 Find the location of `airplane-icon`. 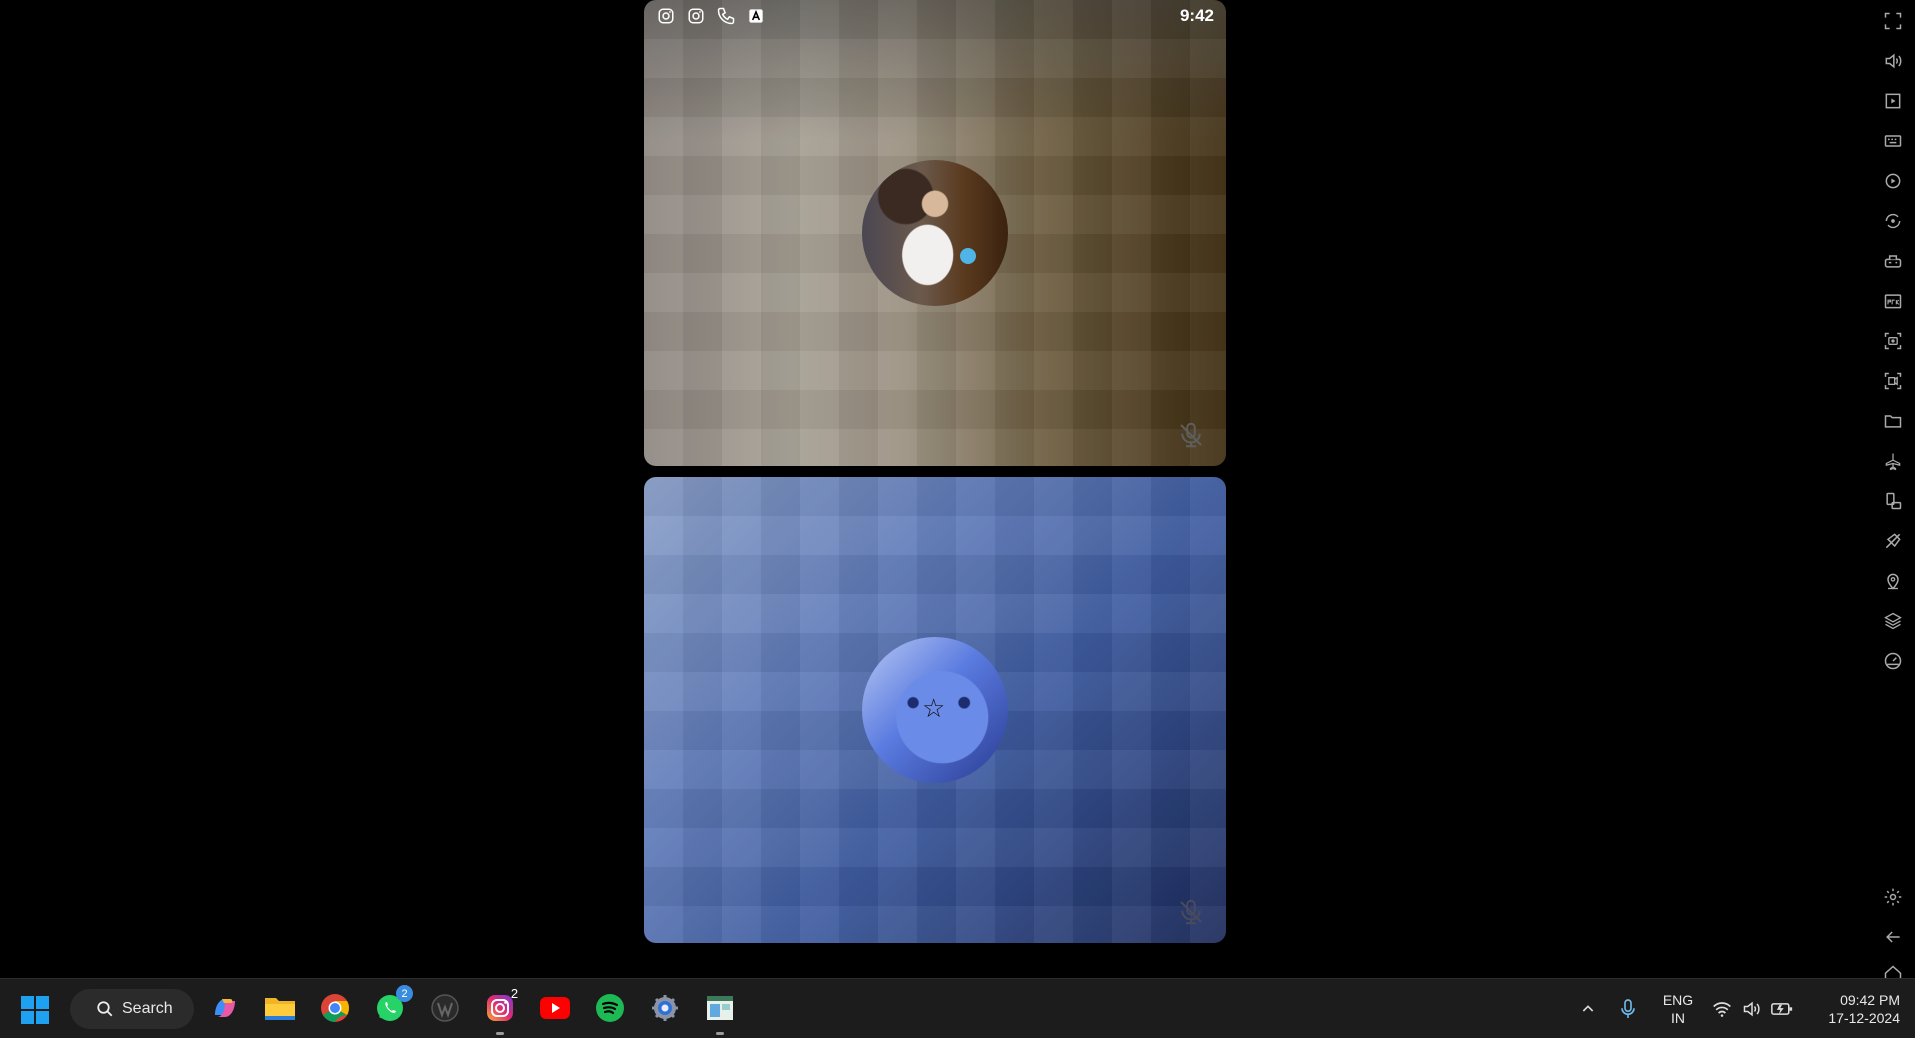

airplane-icon is located at coordinates (1893, 461).